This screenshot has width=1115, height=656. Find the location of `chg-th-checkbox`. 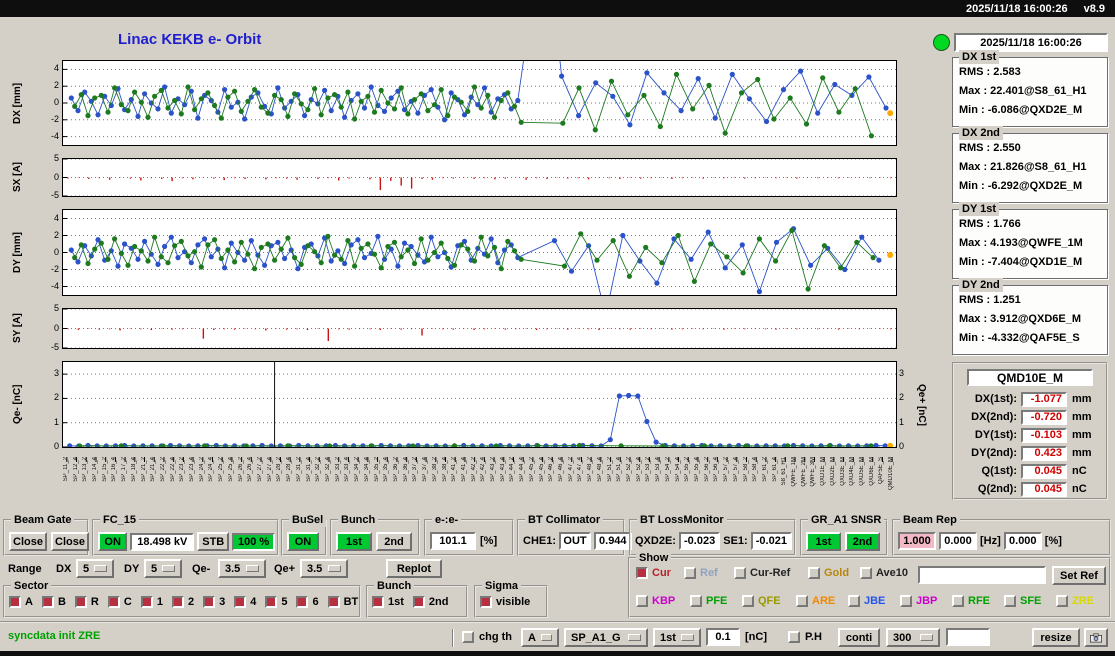

chg-th-checkbox is located at coordinates (468, 637).